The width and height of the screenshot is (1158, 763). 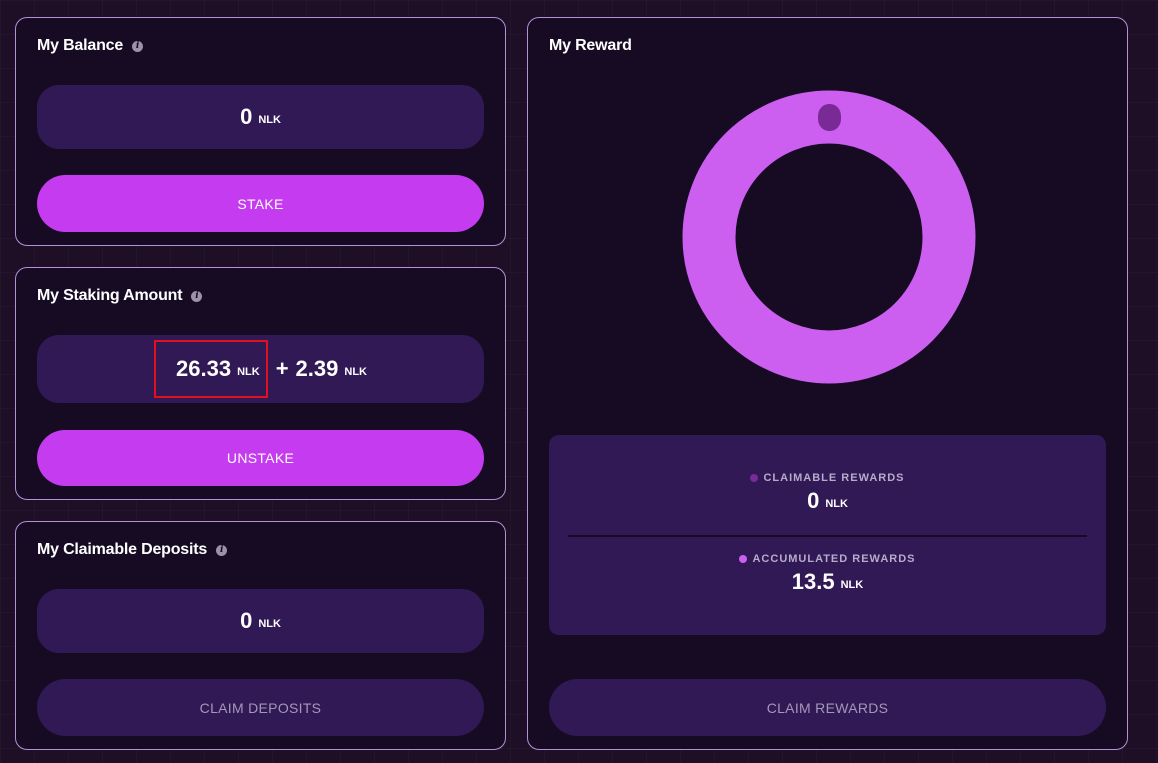 What do you see at coordinates (754, 478) in the screenshot?
I see `claimable-legend-dot` at bounding box center [754, 478].